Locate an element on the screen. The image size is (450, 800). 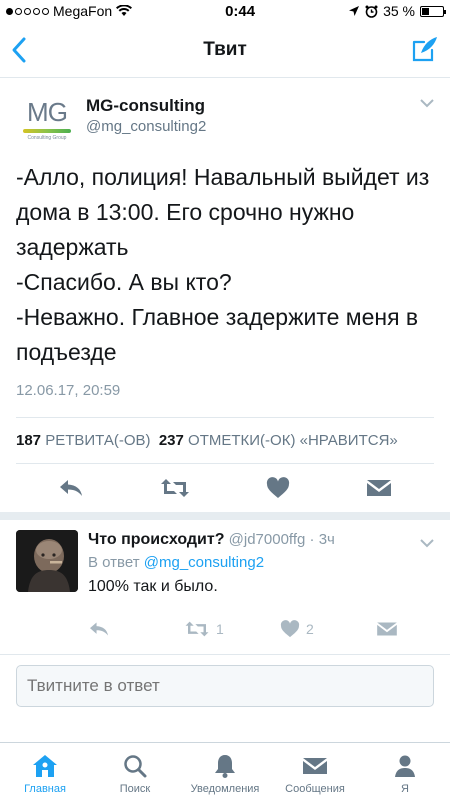
logo-text: MG is located at coordinates (47, 112).